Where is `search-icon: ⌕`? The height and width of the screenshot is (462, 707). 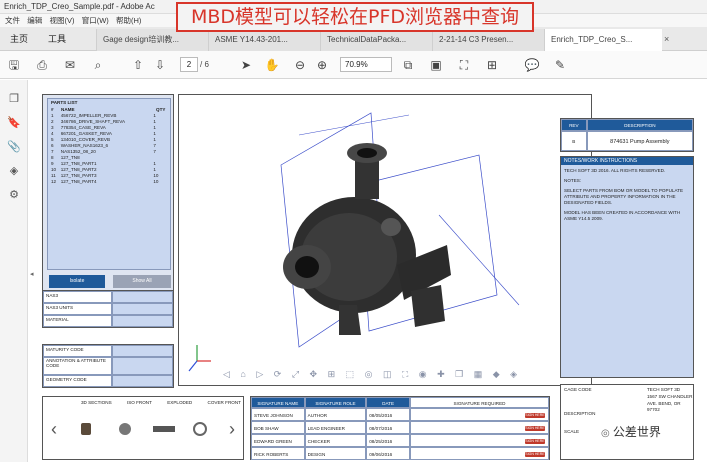
search-icon: ⌕ is located at coordinates (98, 65).